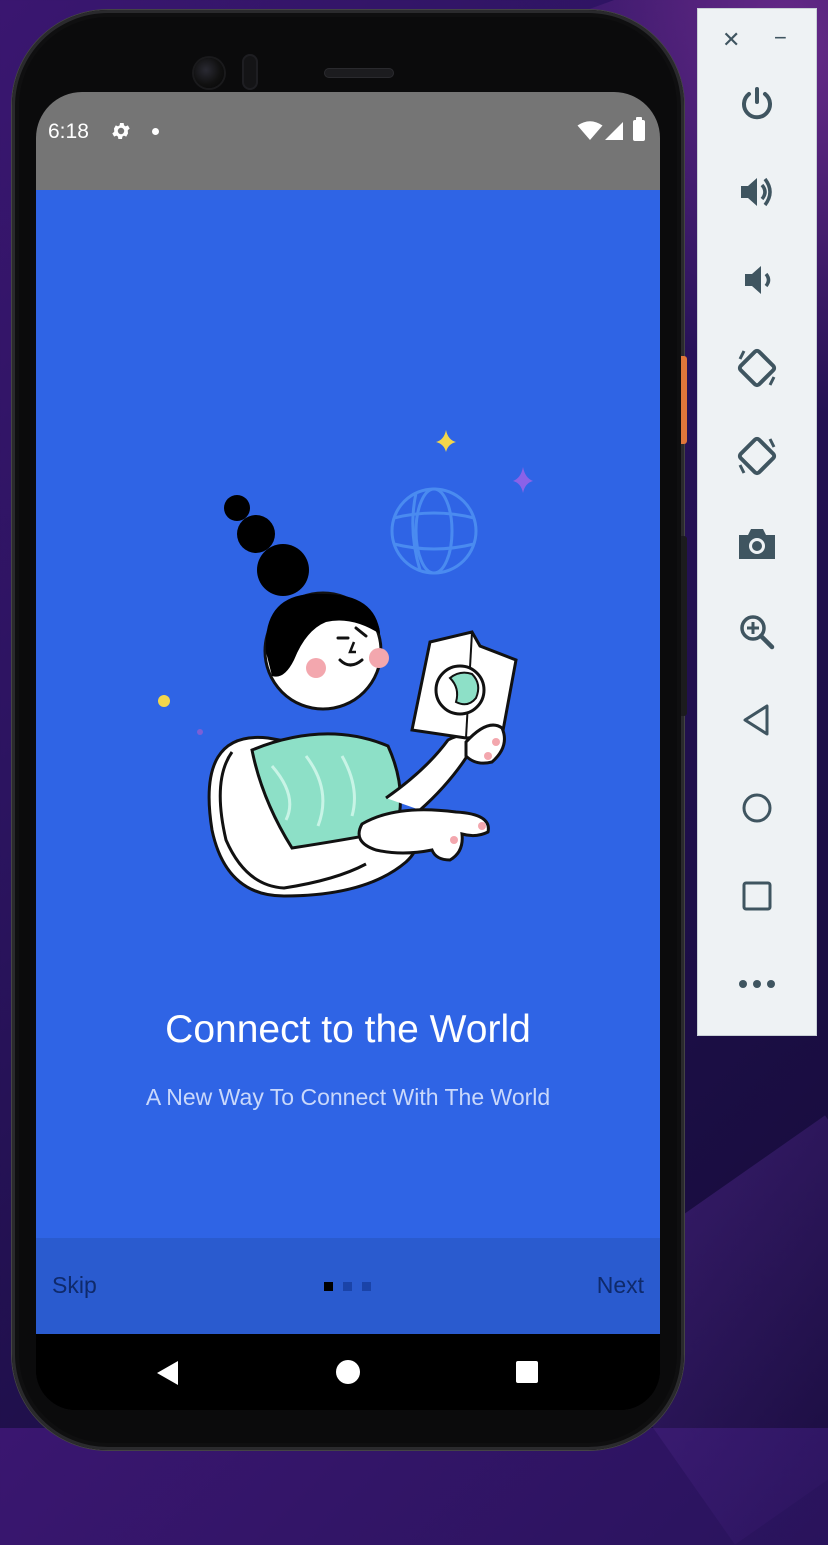 This screenshot has height=1545, width=828. I want to click on camera-icon, so click(757, 544).